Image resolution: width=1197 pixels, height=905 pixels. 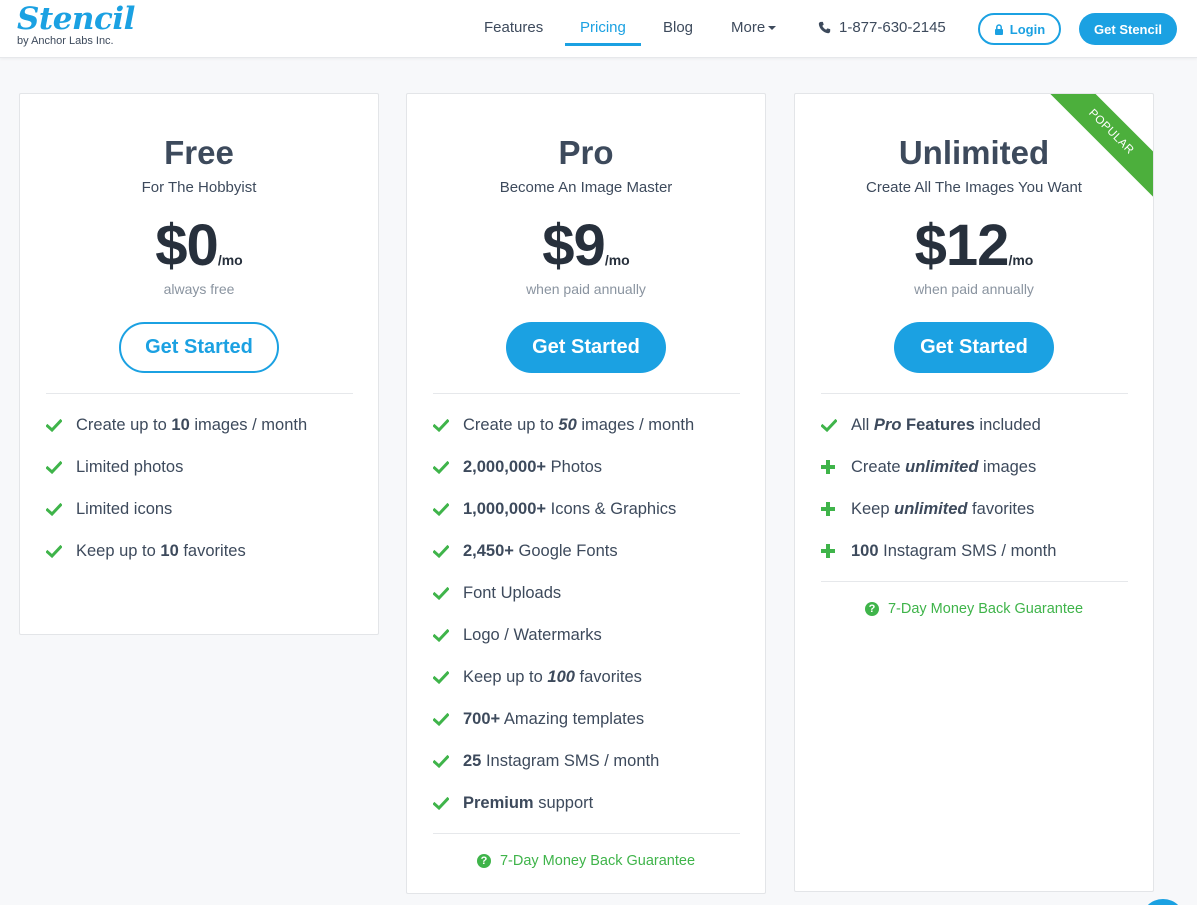 I want to click on get-started-button-pro: Get Started, so click(x=586, y=347).